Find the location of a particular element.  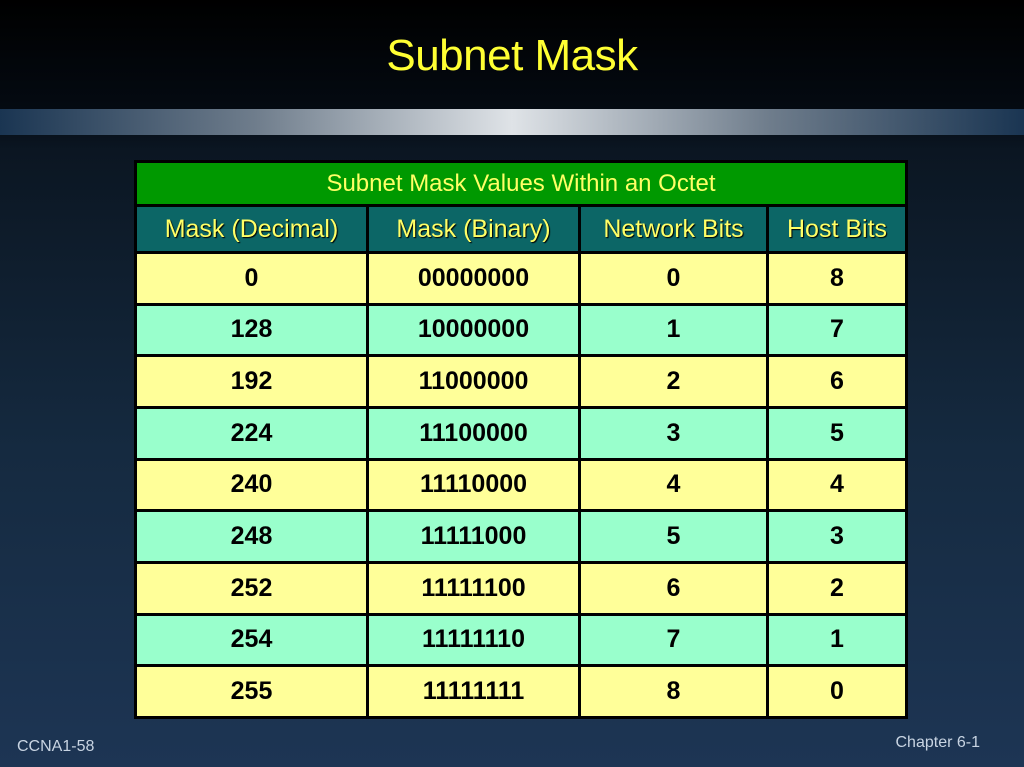

cell-network-bits: 4 is located at coordinates (673, 485).